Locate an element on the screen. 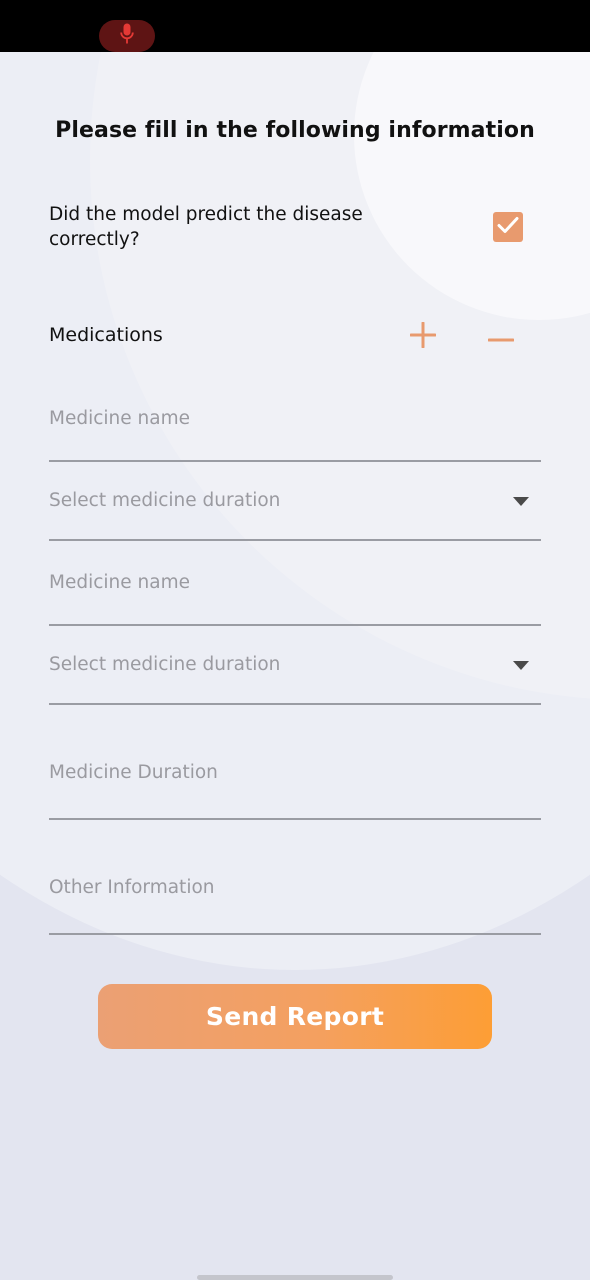 The height and width of the screenshot is (1280, 590). send-report-button: Send Report is located at coordinates (295, 1016).